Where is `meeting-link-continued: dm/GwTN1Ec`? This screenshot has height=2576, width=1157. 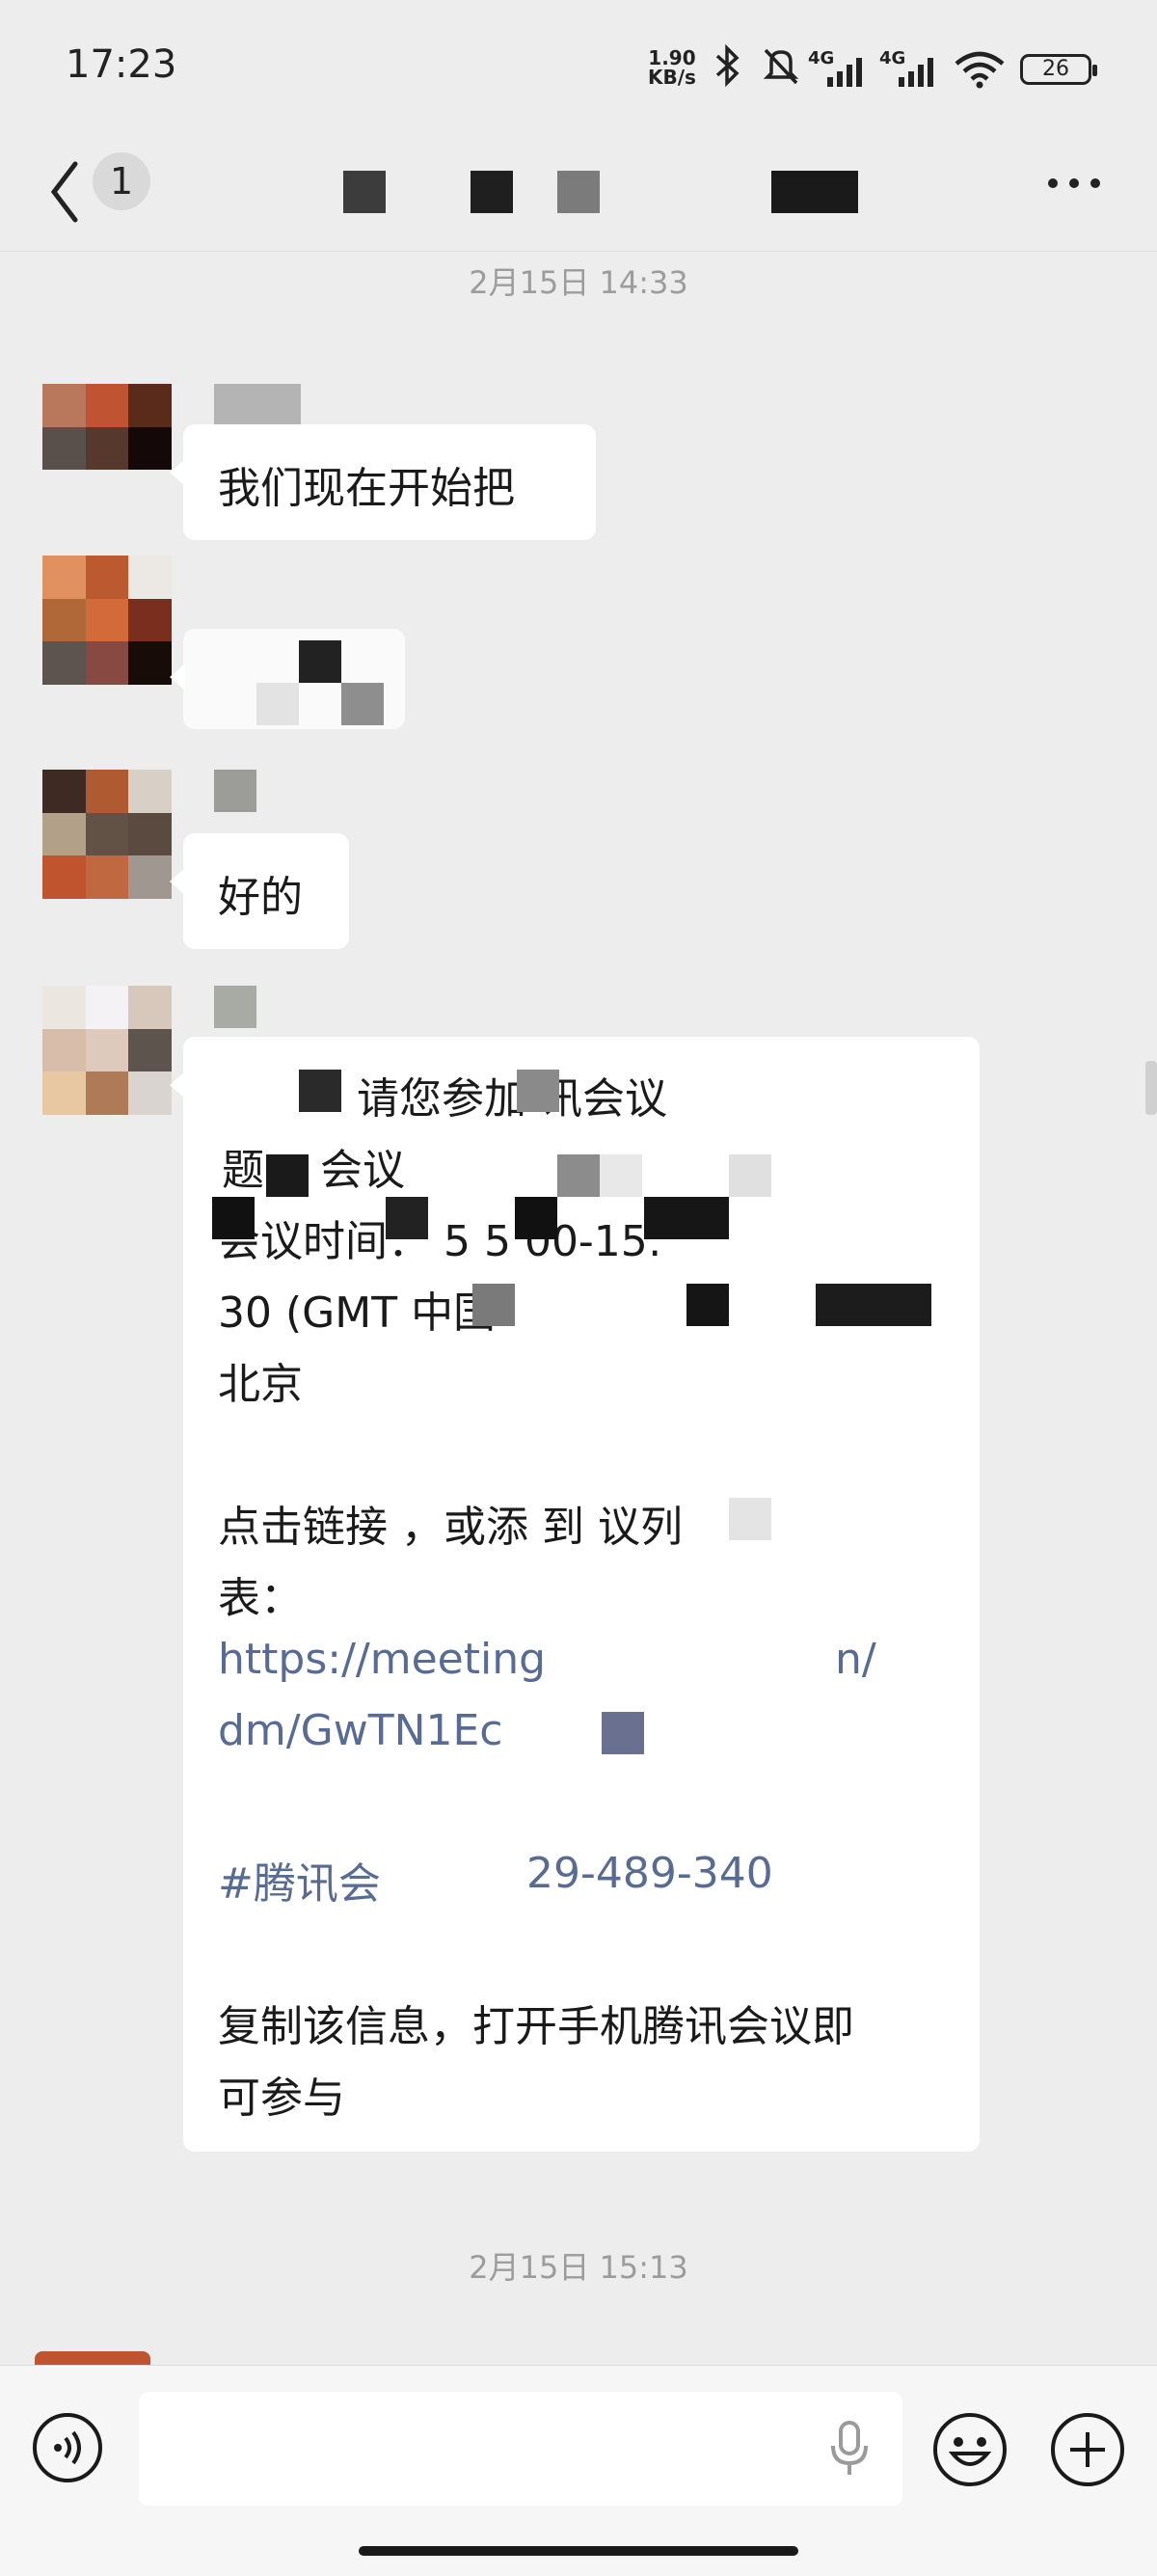 meeting-link-continued: dm/GwTN1Ec is located at coordinates (360, 1730).